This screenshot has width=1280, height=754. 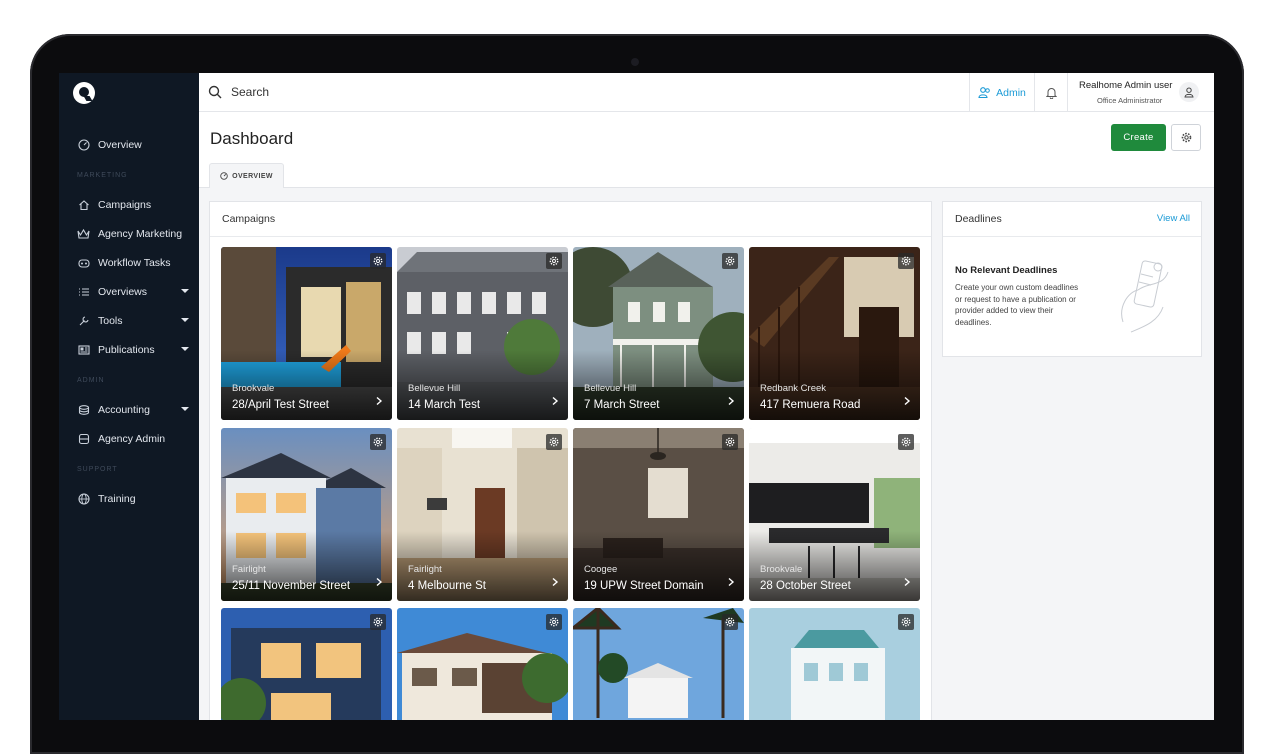 I want to click on campaign-card: Coogee 19 UPW Street Domain, so click(x=658, y=514).